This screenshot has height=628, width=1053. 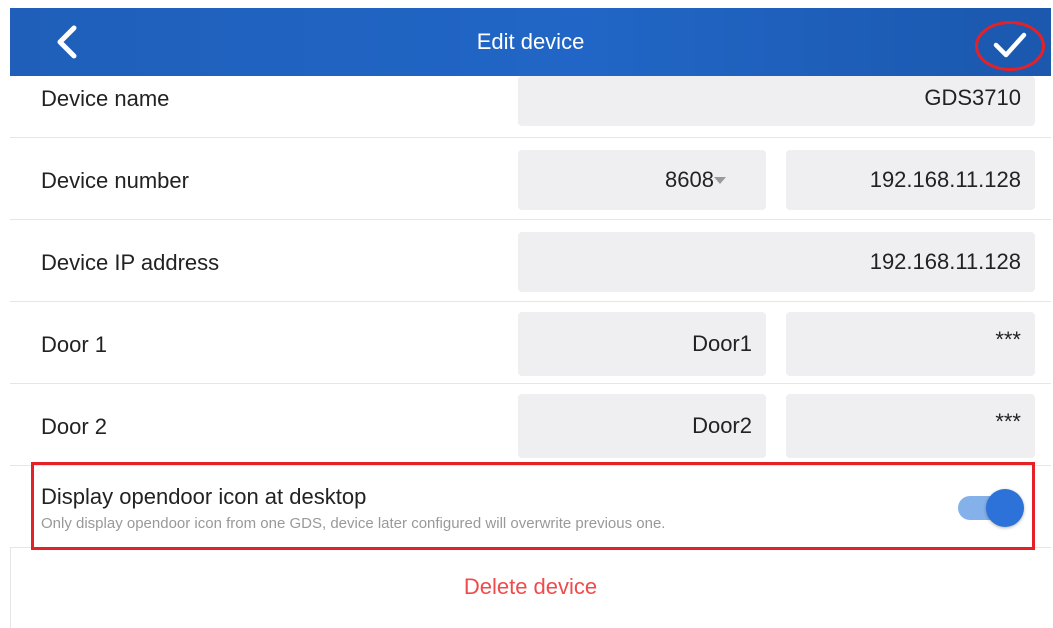 I want to click on device-number-row: Device number 8608 192.168.11.128, so click(x=530, y=179).